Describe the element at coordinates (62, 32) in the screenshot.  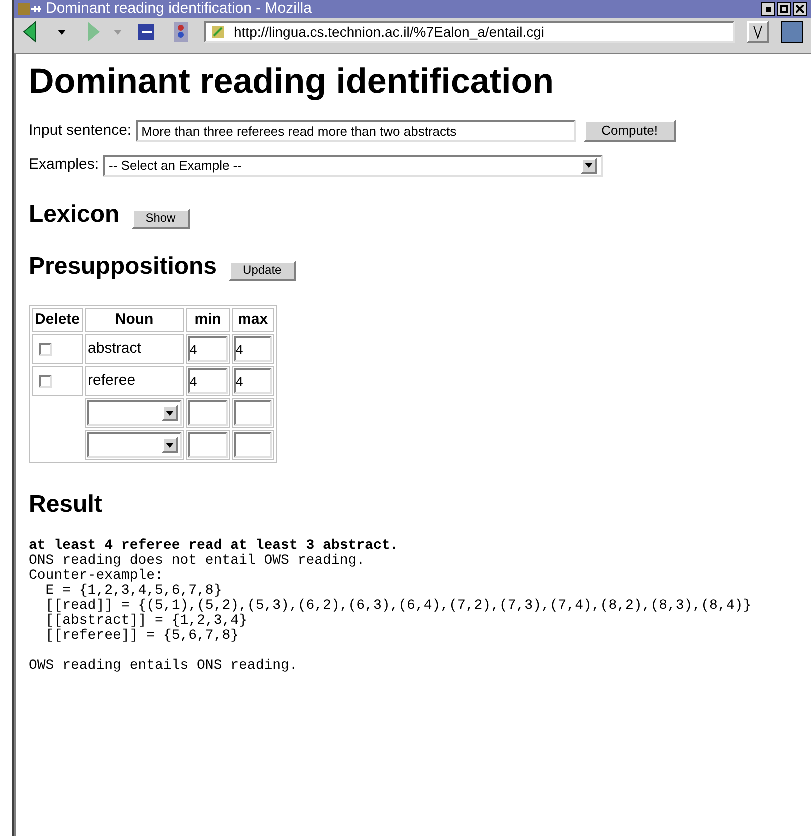
I see `caret-icon` at that location.